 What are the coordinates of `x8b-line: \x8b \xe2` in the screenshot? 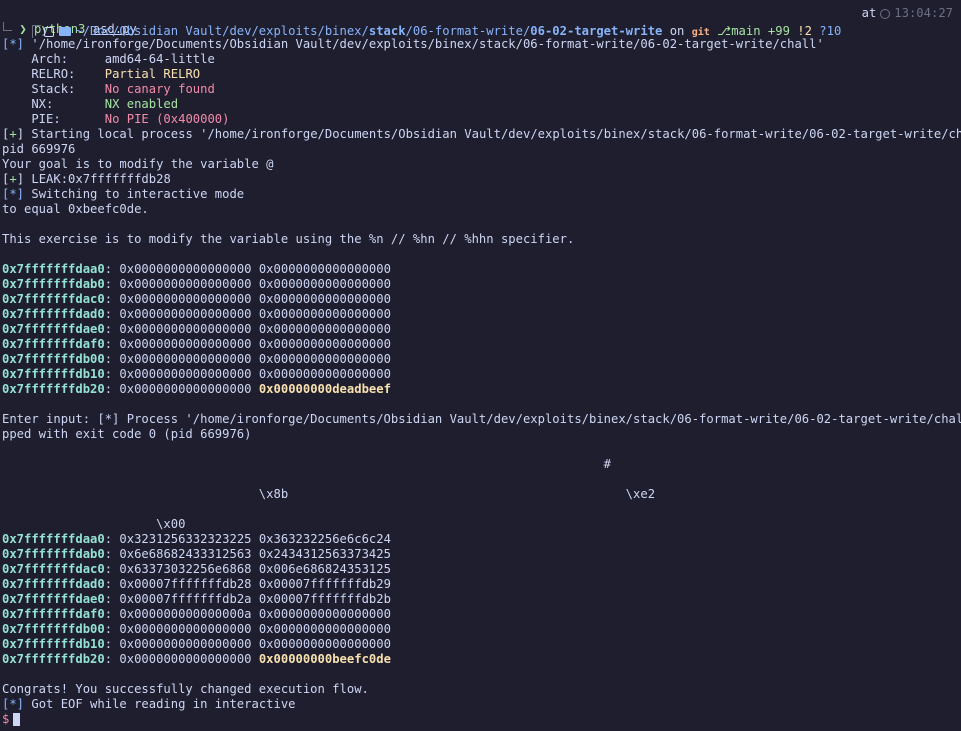 It's located at (329, 494).